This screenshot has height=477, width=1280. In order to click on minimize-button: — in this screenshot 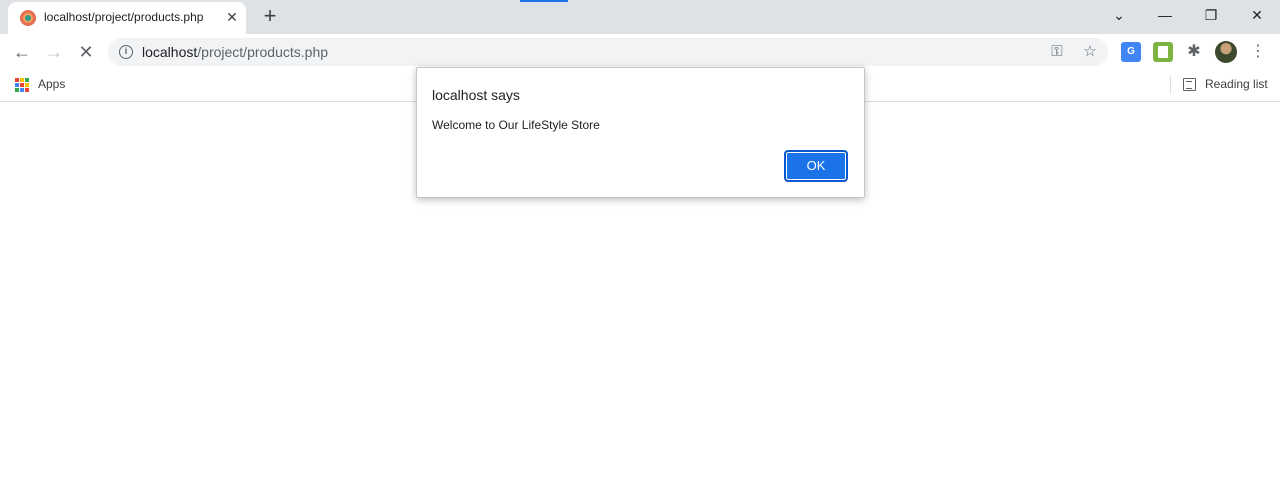, I will do `click(1165, 15)`.